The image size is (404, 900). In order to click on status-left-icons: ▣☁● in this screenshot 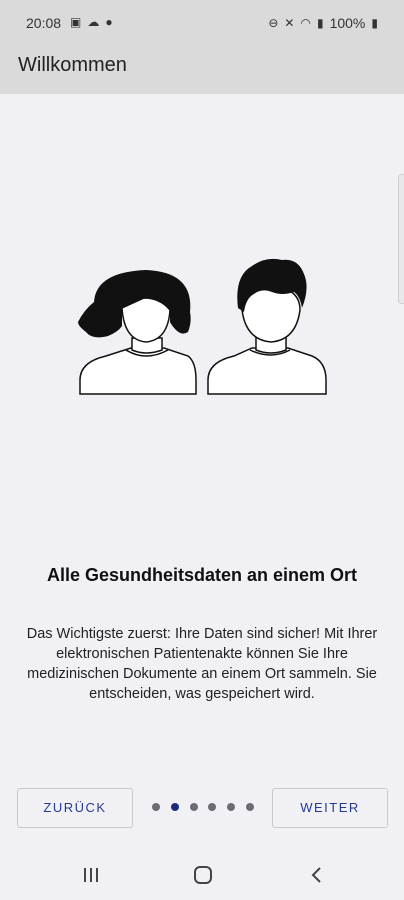, I will do `click(94, 22)`.